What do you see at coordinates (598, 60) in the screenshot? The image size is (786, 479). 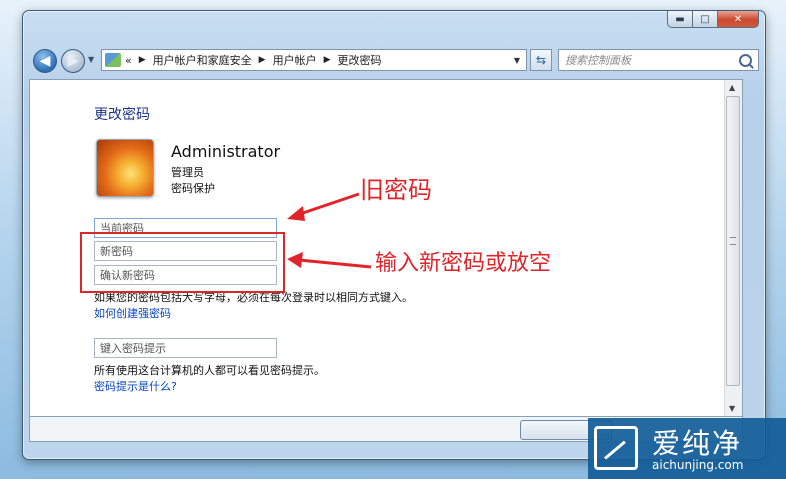 I see `search-placeholder: 搜索控制面板` at bounding box center [598, 60].